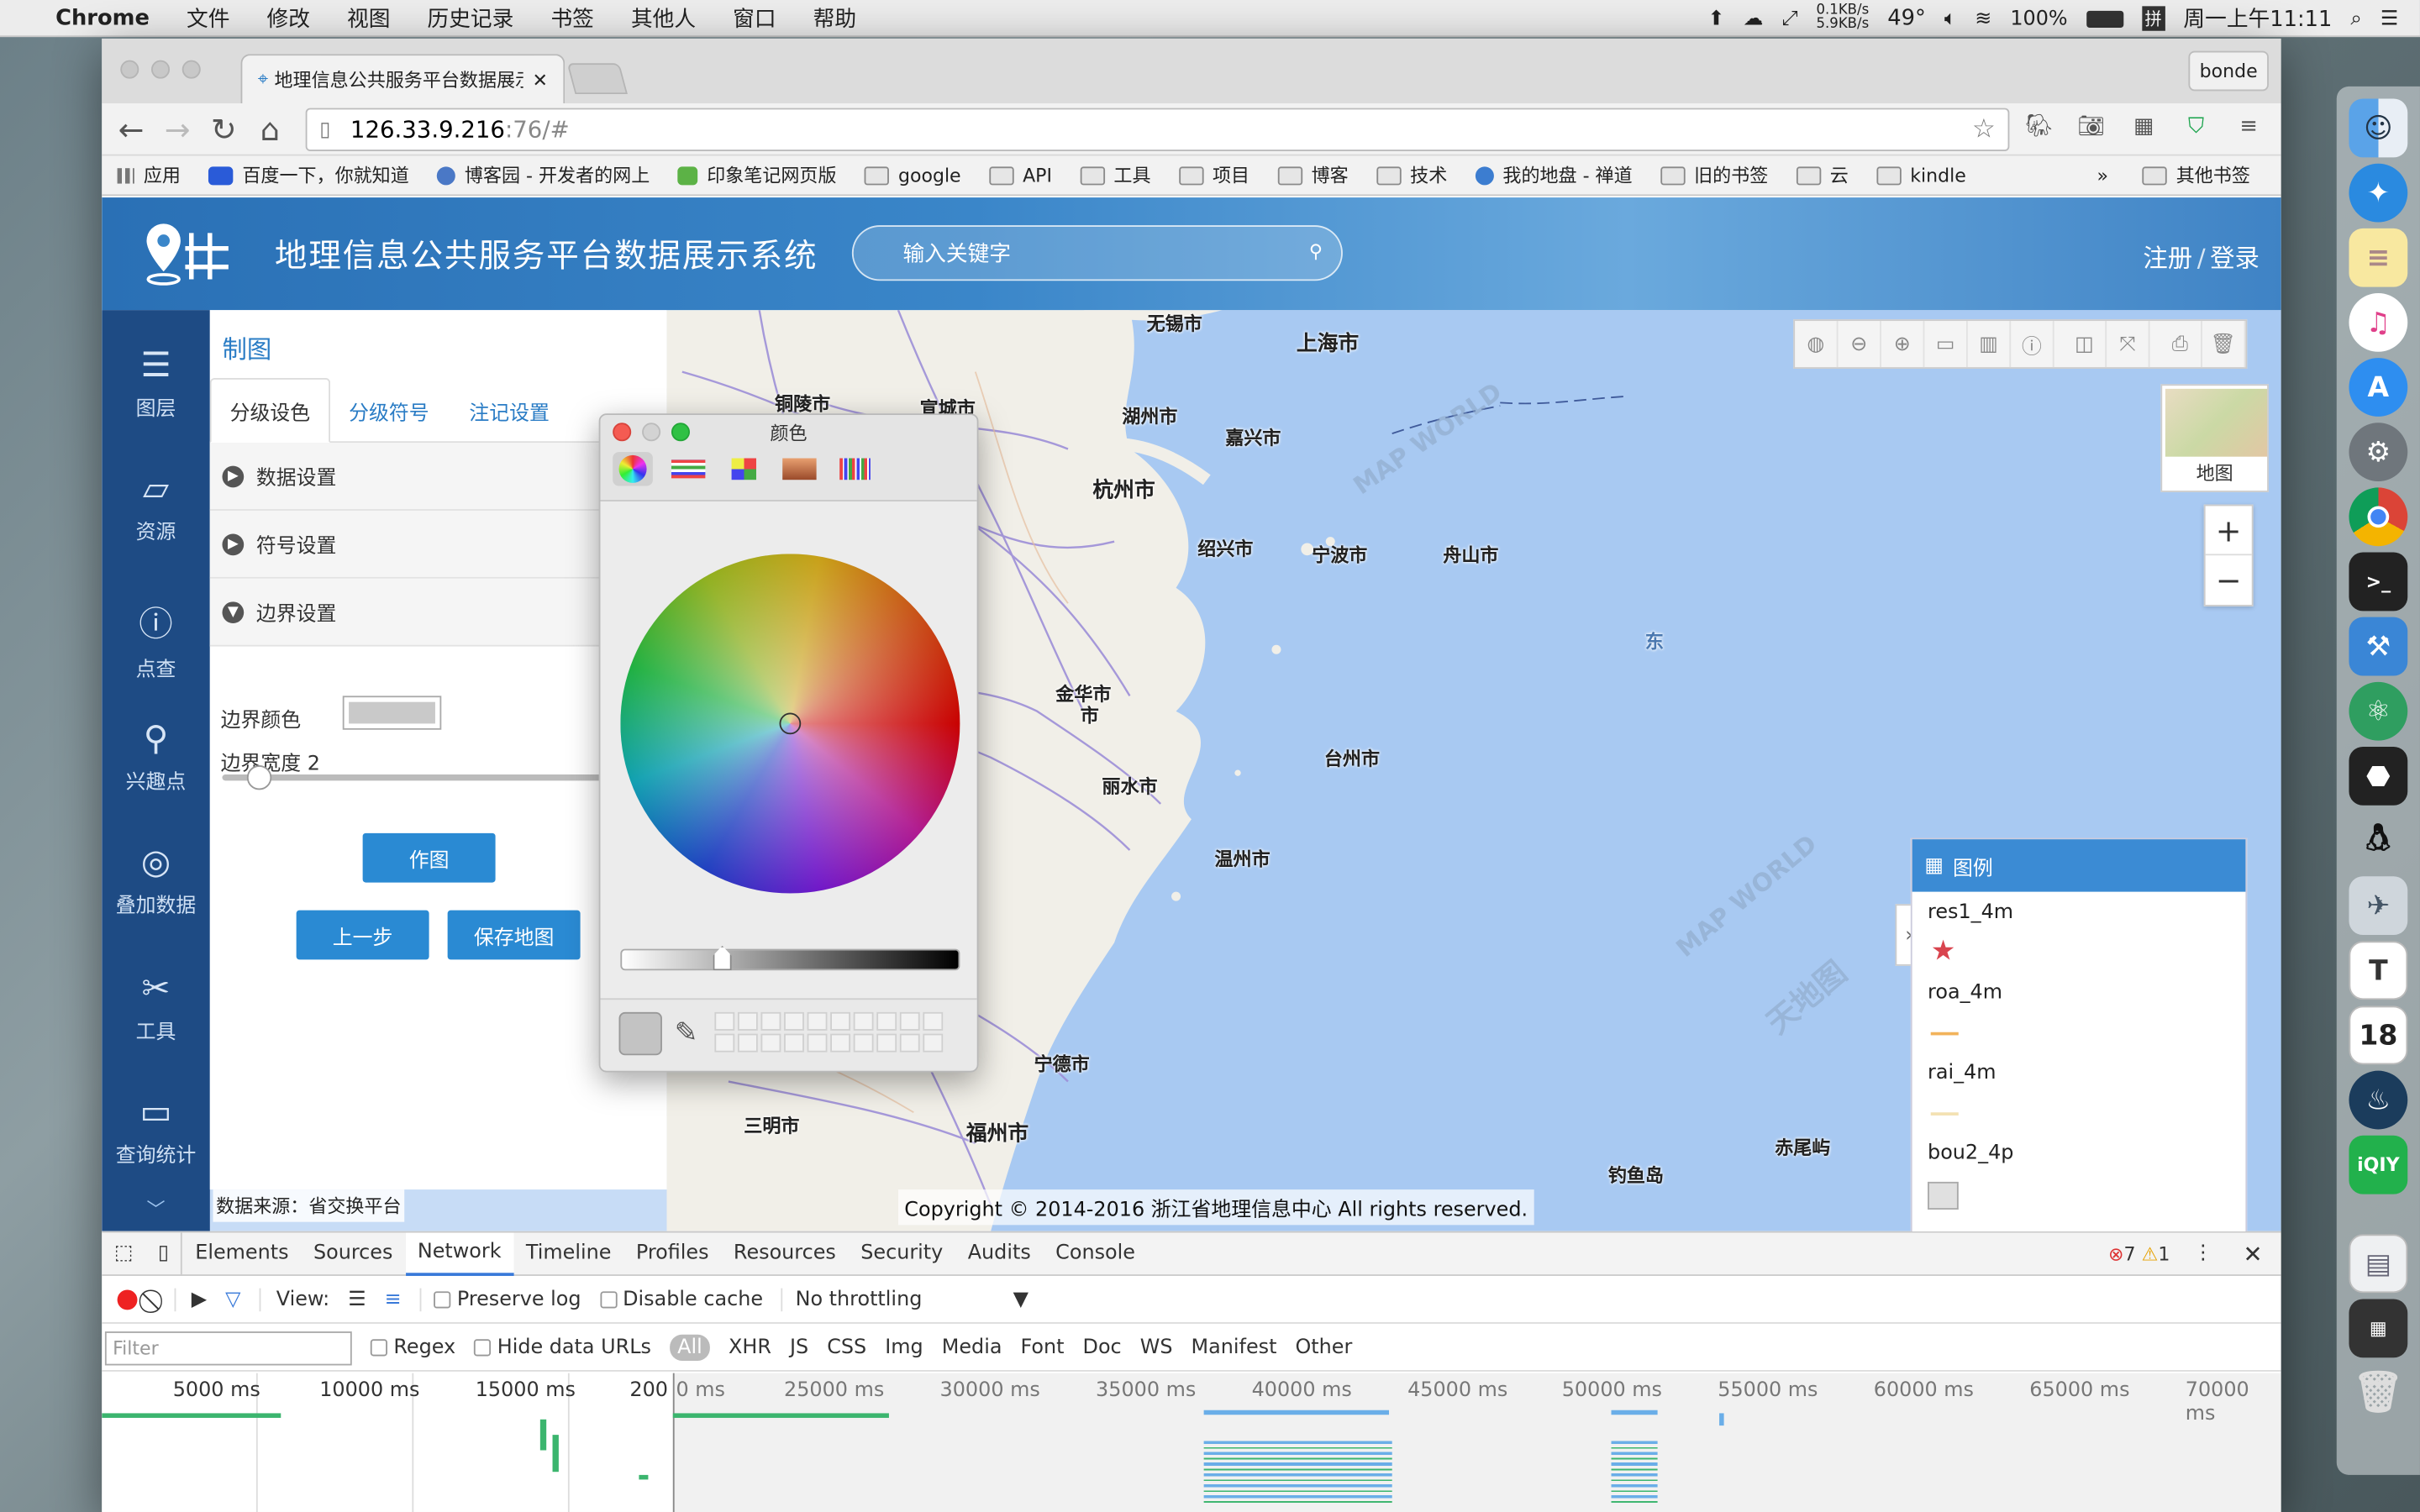 The image size is (2420, 1512). Describe the element at coordinates (904, 1300) in the screenshot. I see `throttling-select: No throttling ▼` at that location.